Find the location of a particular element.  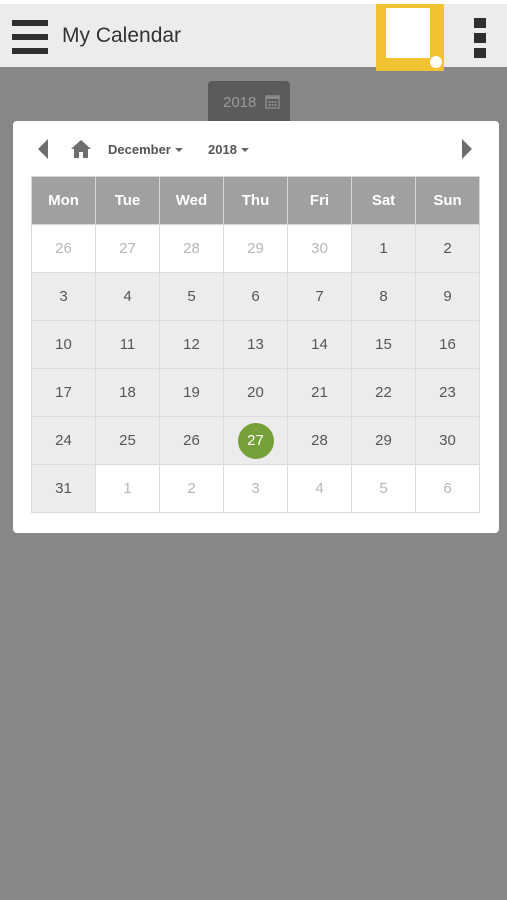

week-row: 24 25 26 27 28 29 30 is located at coordinates (255, 440).